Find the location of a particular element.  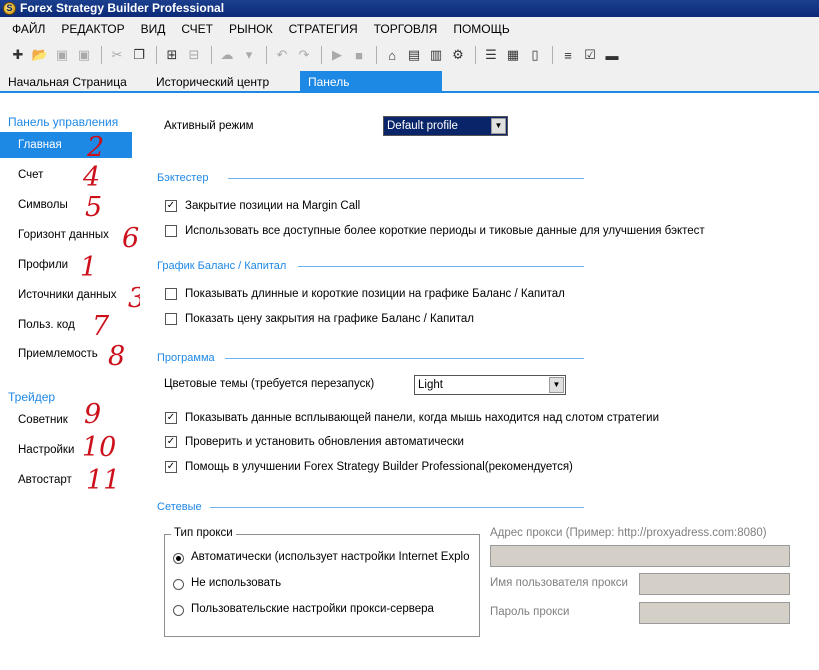

new-strategy-icon: ✚ is located at coordinates (18, 55).